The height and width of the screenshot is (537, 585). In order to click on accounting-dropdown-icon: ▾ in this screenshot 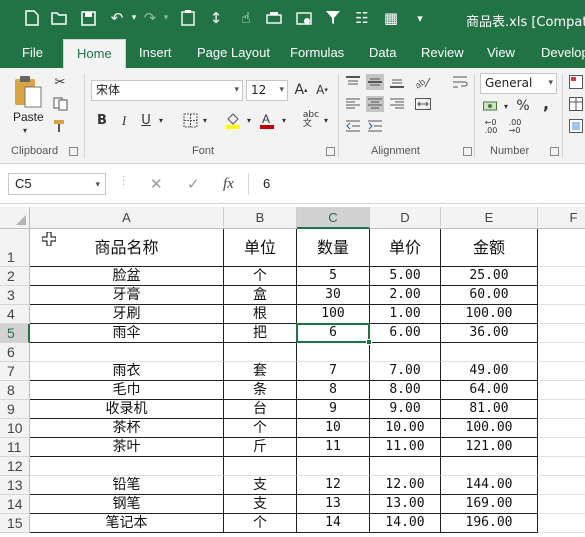, I will do `click(506, 107)`.